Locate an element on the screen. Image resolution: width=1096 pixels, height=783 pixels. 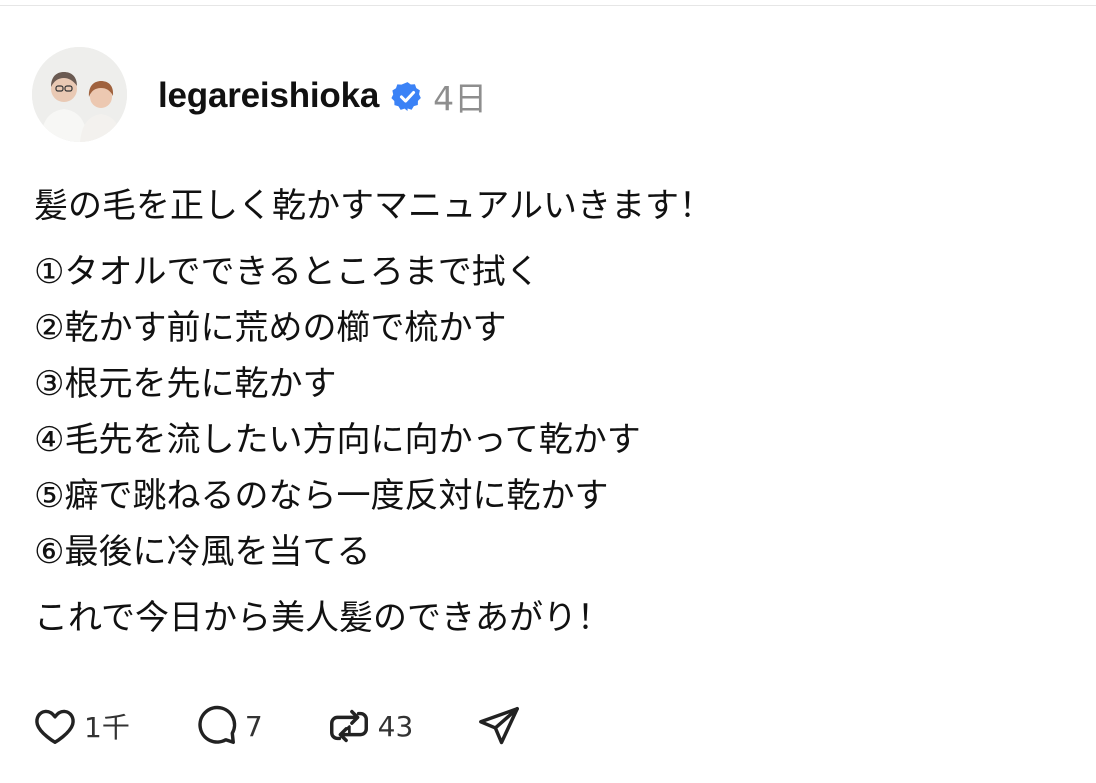
comment-bubble-icon is located at coordinates (217, 725).